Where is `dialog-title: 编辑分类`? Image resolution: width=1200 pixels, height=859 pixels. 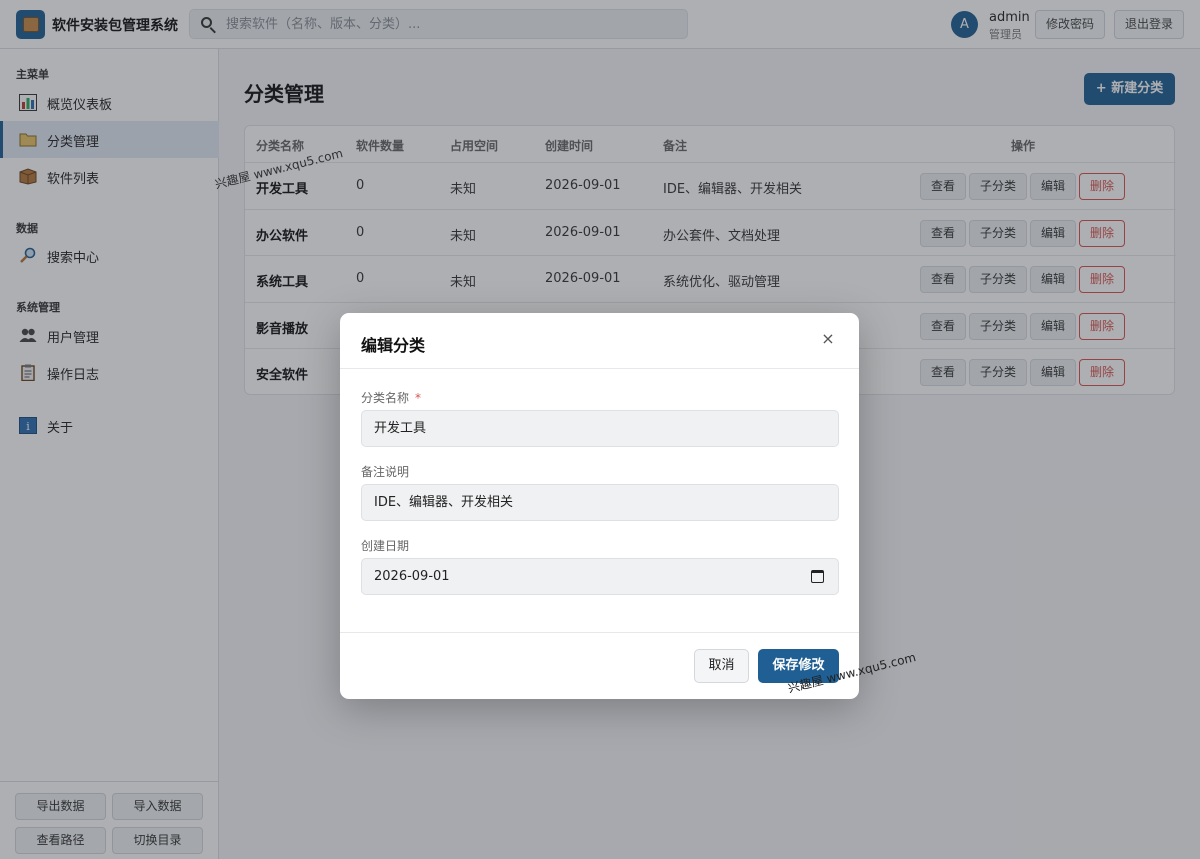
dialog-title: 编辑分类 is located at coordinates (393, 345).